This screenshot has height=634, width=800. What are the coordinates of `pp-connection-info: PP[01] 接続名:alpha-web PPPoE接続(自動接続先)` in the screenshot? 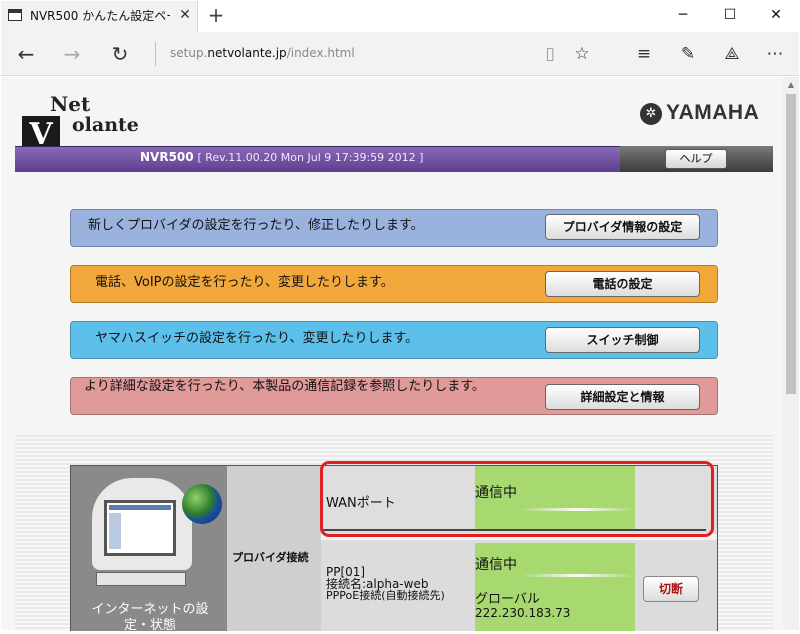 It's located at (401, 584).